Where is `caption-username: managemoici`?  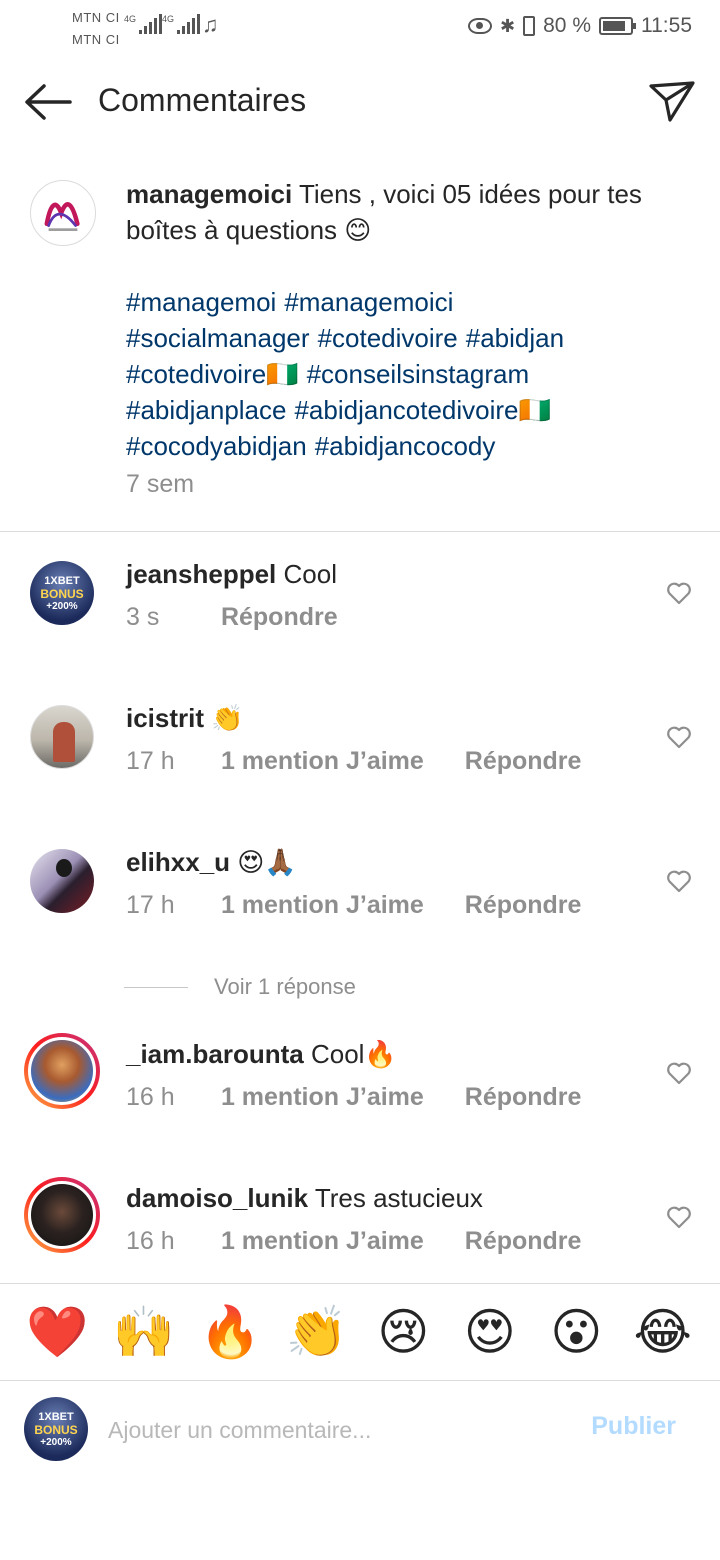 caption-username: managemoici is located at coordinates (209, 194).